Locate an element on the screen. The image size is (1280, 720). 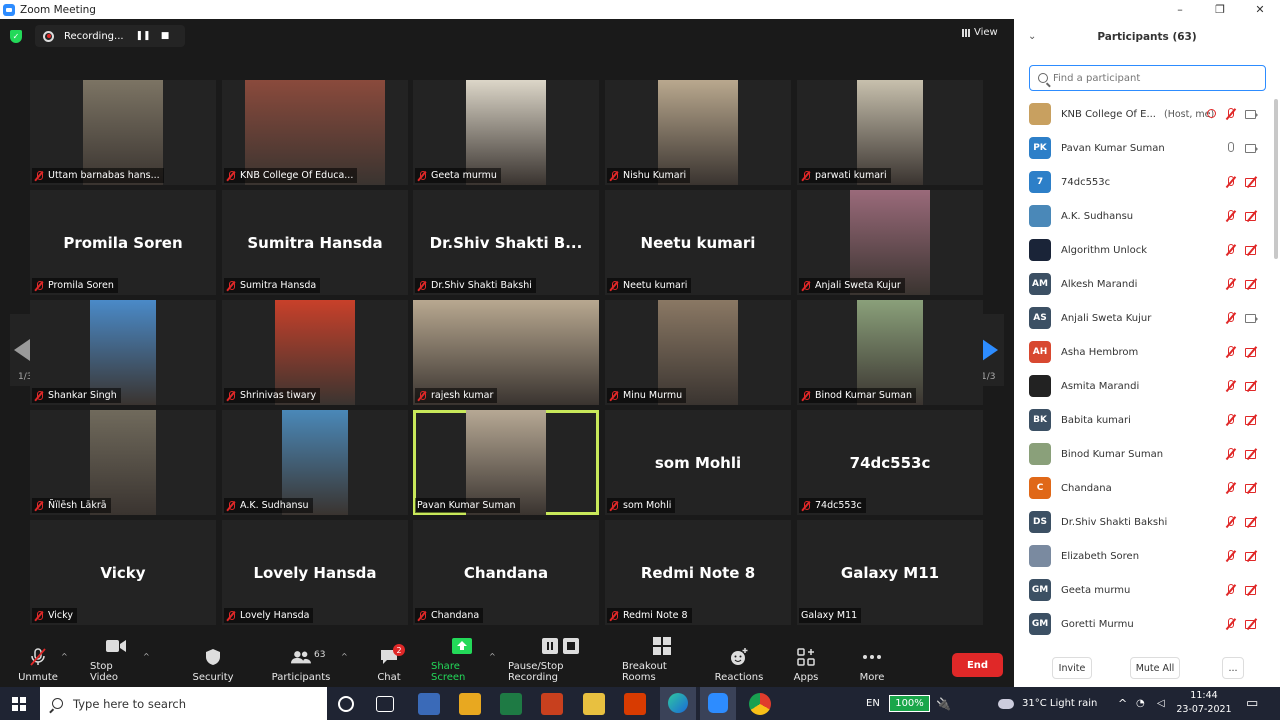
video-tile: Dr.Shiv Shakti B... Dr.Shiv Shakti Bakshi is located at coordinates (506, 242).